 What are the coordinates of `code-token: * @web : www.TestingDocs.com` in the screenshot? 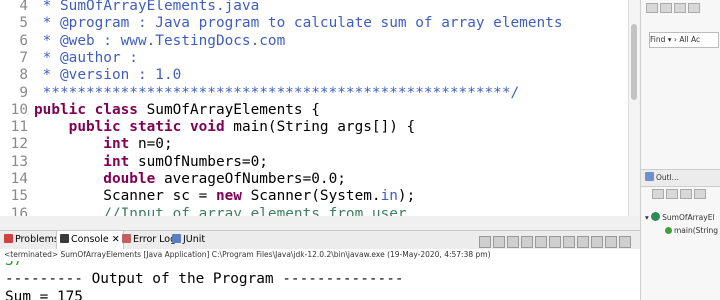 It's located at (160, 40).